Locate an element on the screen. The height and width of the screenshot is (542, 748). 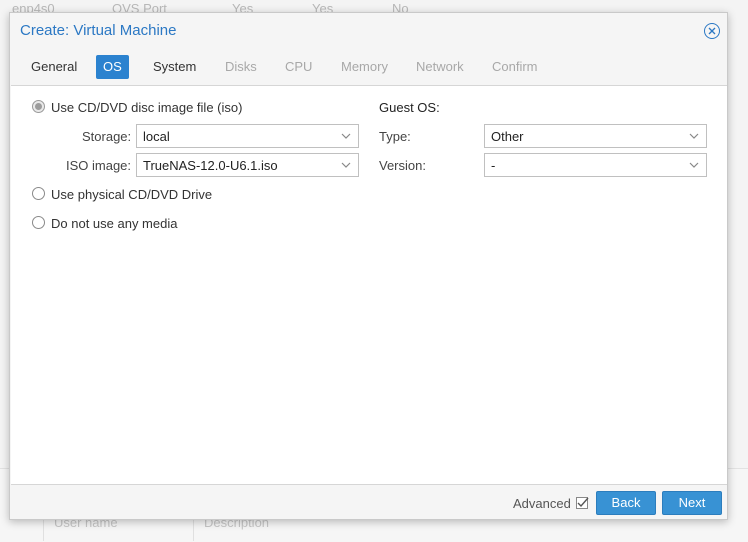
radio-use-physical: Use physical CD/DVD Drive is located at coordinates (192, 195).